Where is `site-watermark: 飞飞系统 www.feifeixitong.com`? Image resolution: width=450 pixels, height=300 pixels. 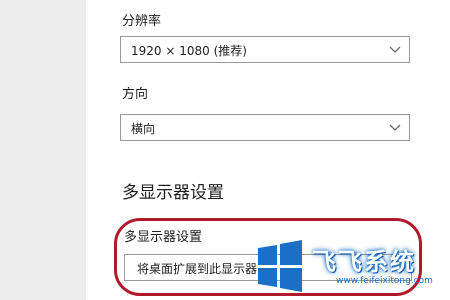
site-watermark: 飞飞系统 www.feifeixitong.com is located at coordinates (346, 267).